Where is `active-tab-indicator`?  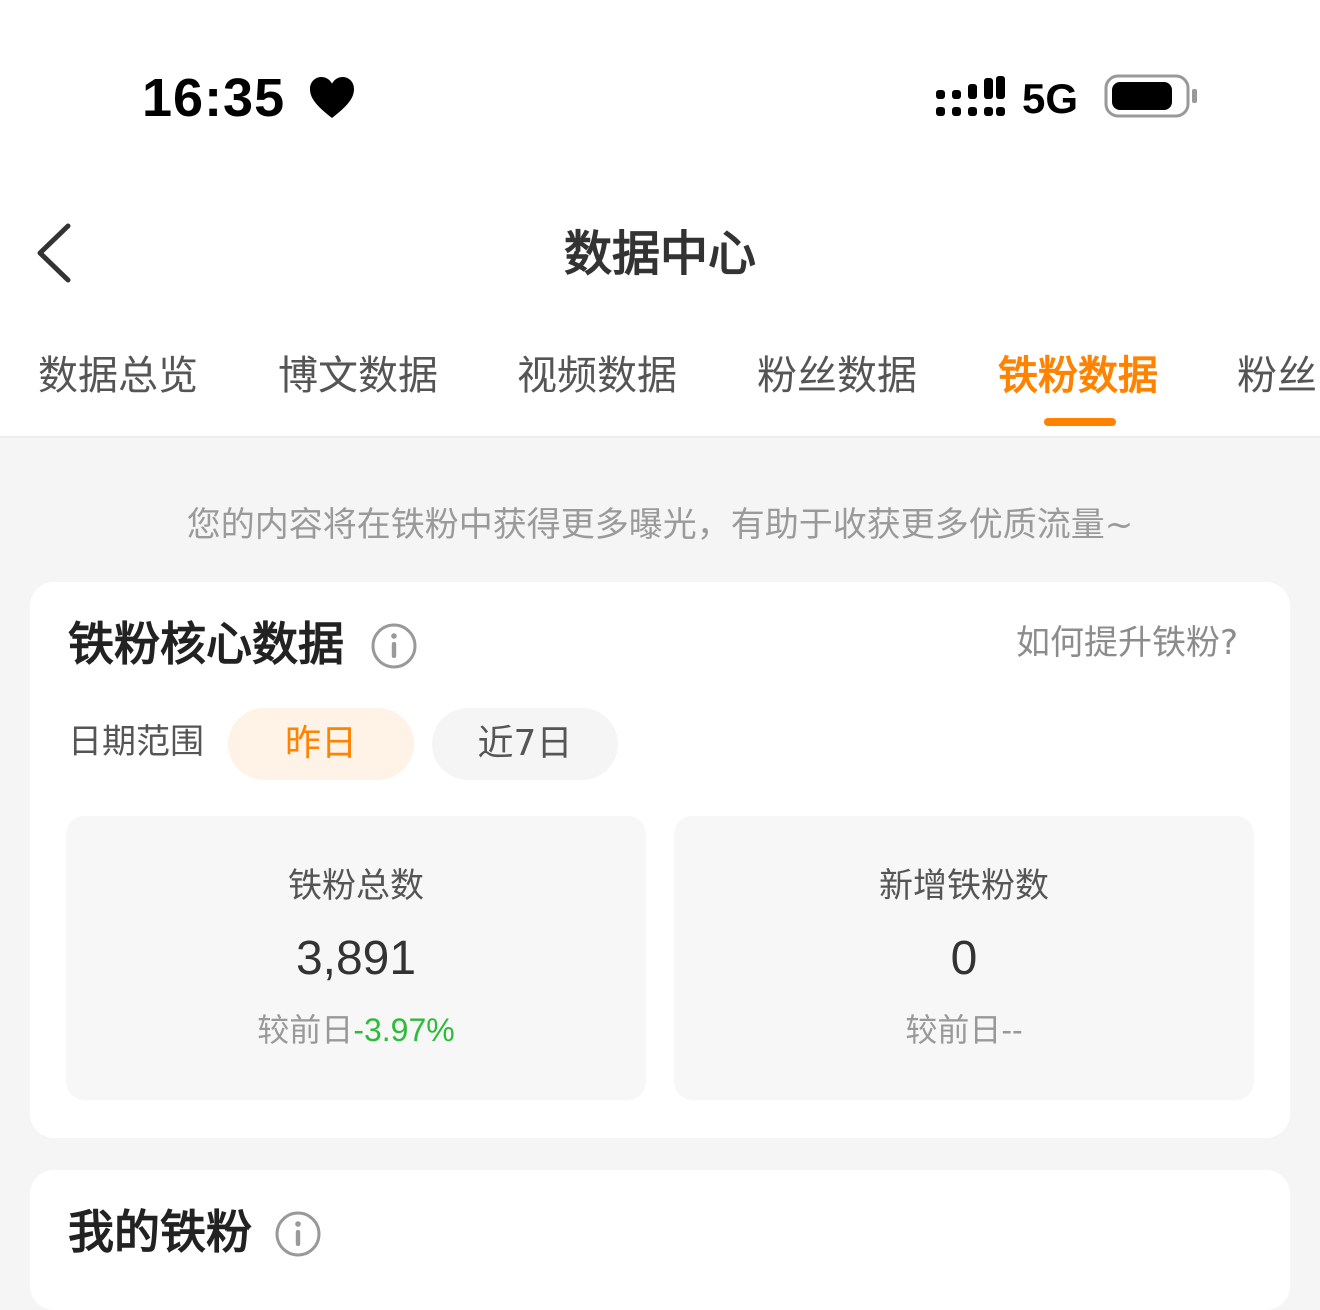 active-tab-indicator is located at coordinates (1080, 422).